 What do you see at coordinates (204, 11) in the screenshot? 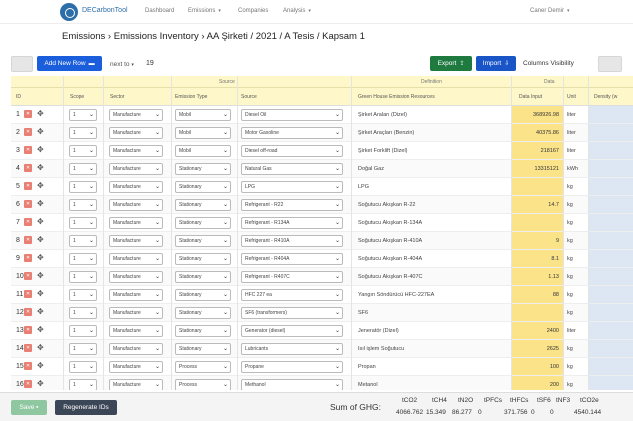
I see `nav-emissions: Emissions ▾` at bounding box center [204, 11].